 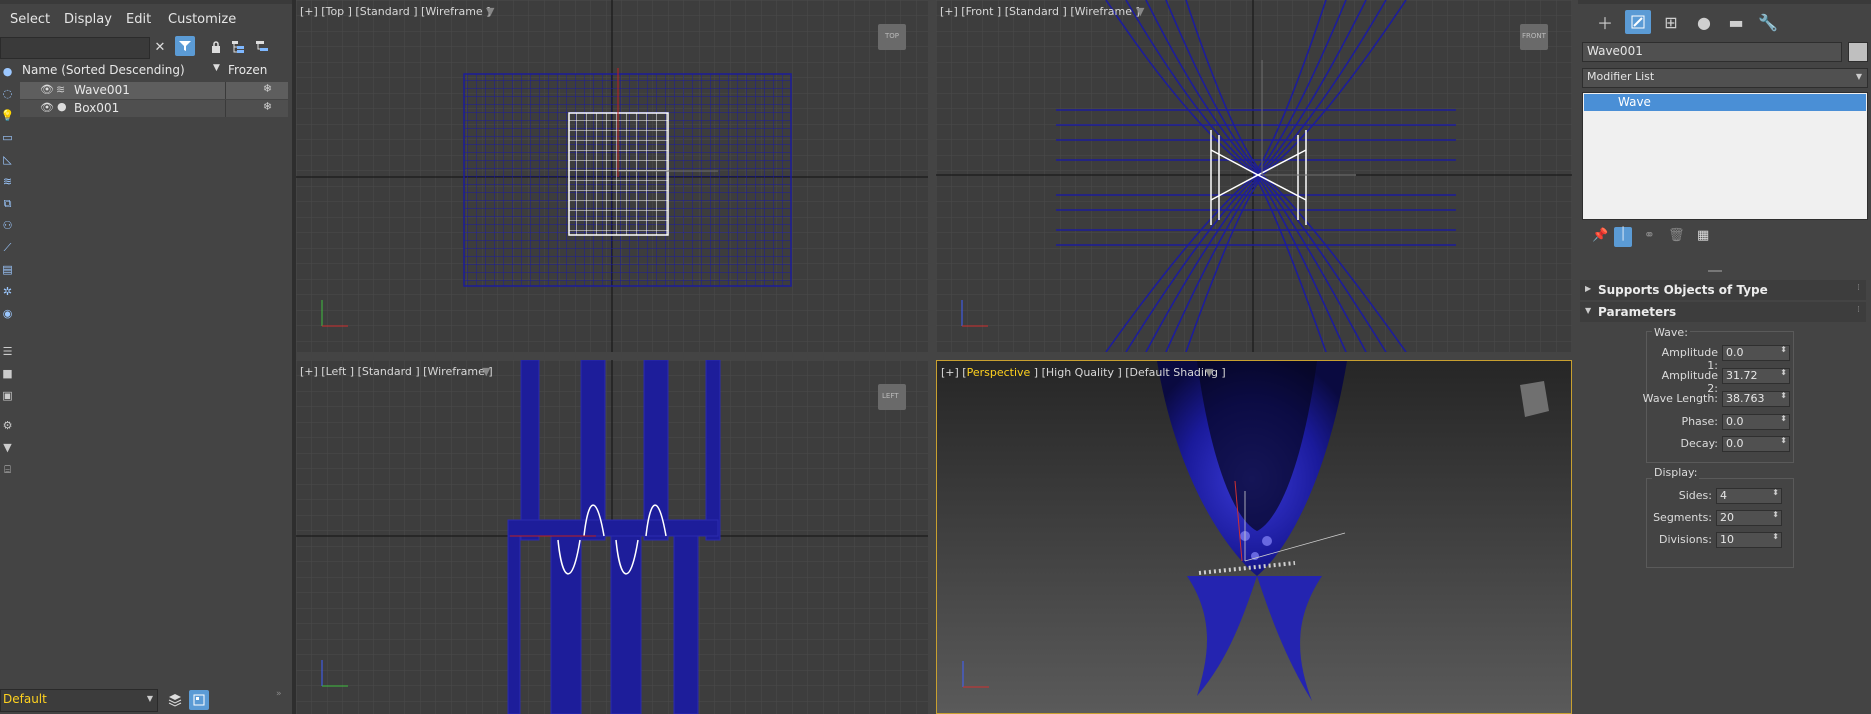 What do you see at coordinates (1534, 36) in the screenshot?
I see `viewcube-front: FRONT` at bounding box center [1534, 36].